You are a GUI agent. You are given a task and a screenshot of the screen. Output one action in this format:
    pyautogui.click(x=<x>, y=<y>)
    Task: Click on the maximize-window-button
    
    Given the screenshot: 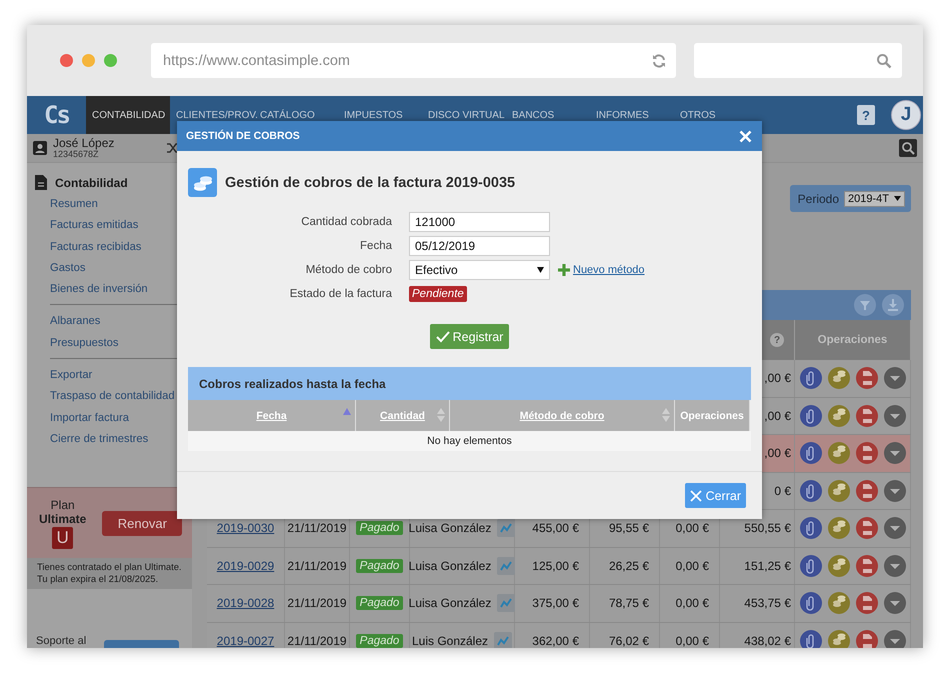 What is the action you would take?
    pyautogui.click(x=110, y=60)
    